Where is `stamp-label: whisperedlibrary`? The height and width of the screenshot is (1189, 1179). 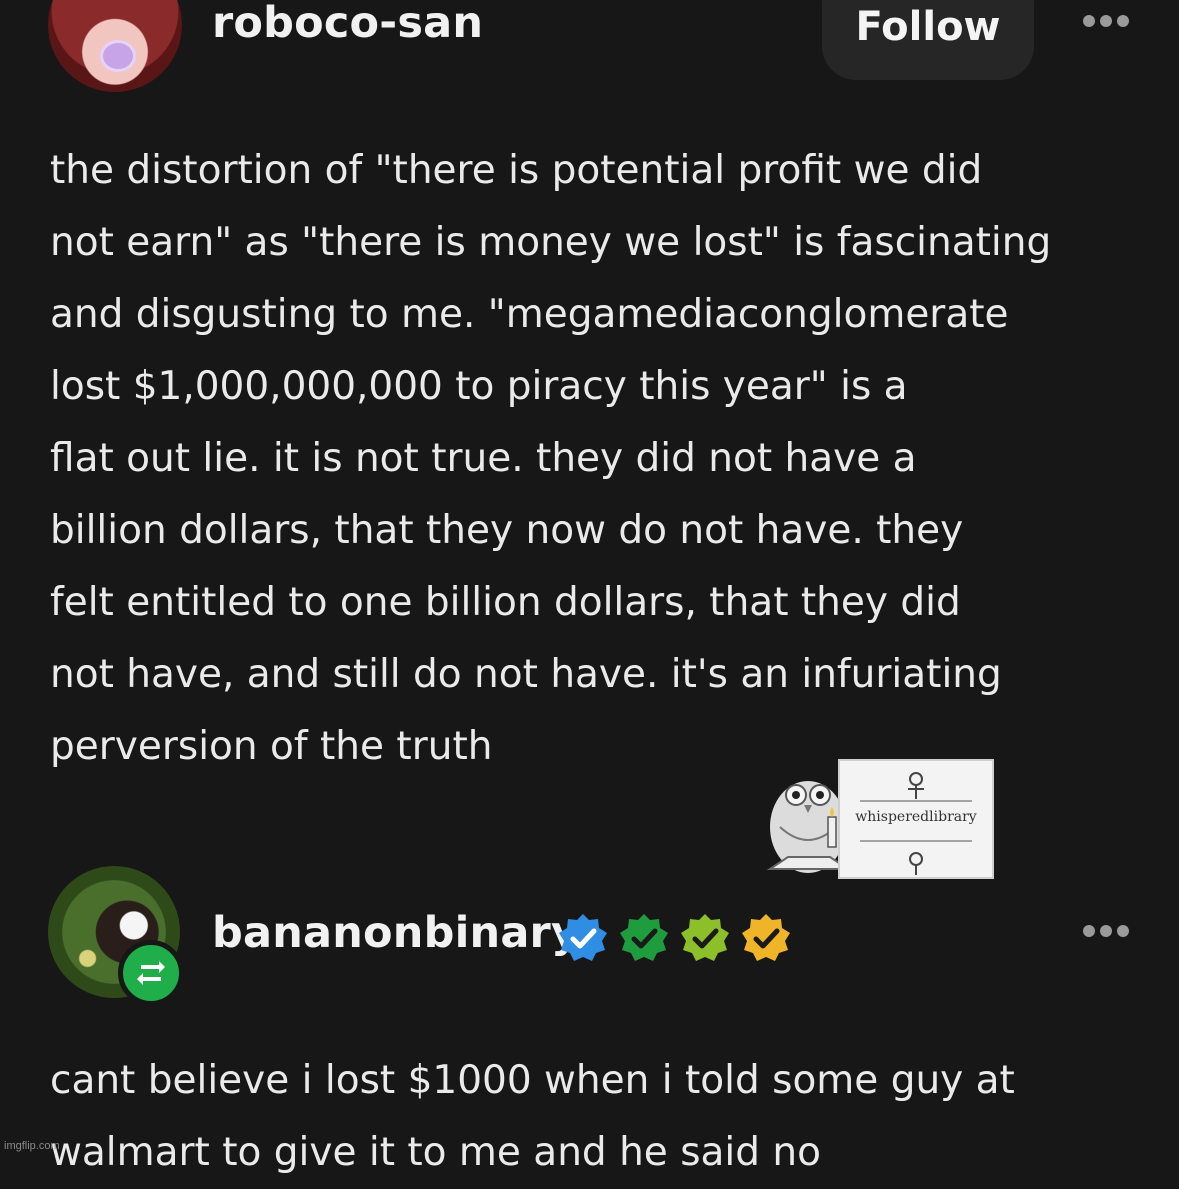 stamp-label: whisperedlibrary is located at coordinates (916, 817).